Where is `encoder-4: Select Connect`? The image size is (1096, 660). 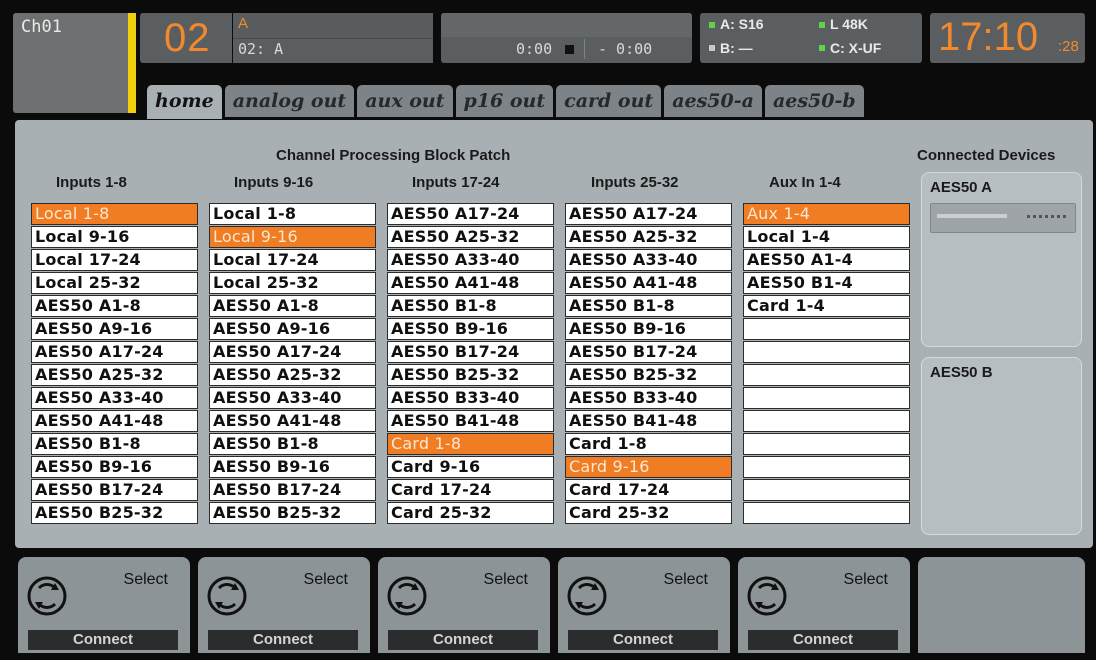 encoder-4: Select Connect is located at coordinates (644, 605).